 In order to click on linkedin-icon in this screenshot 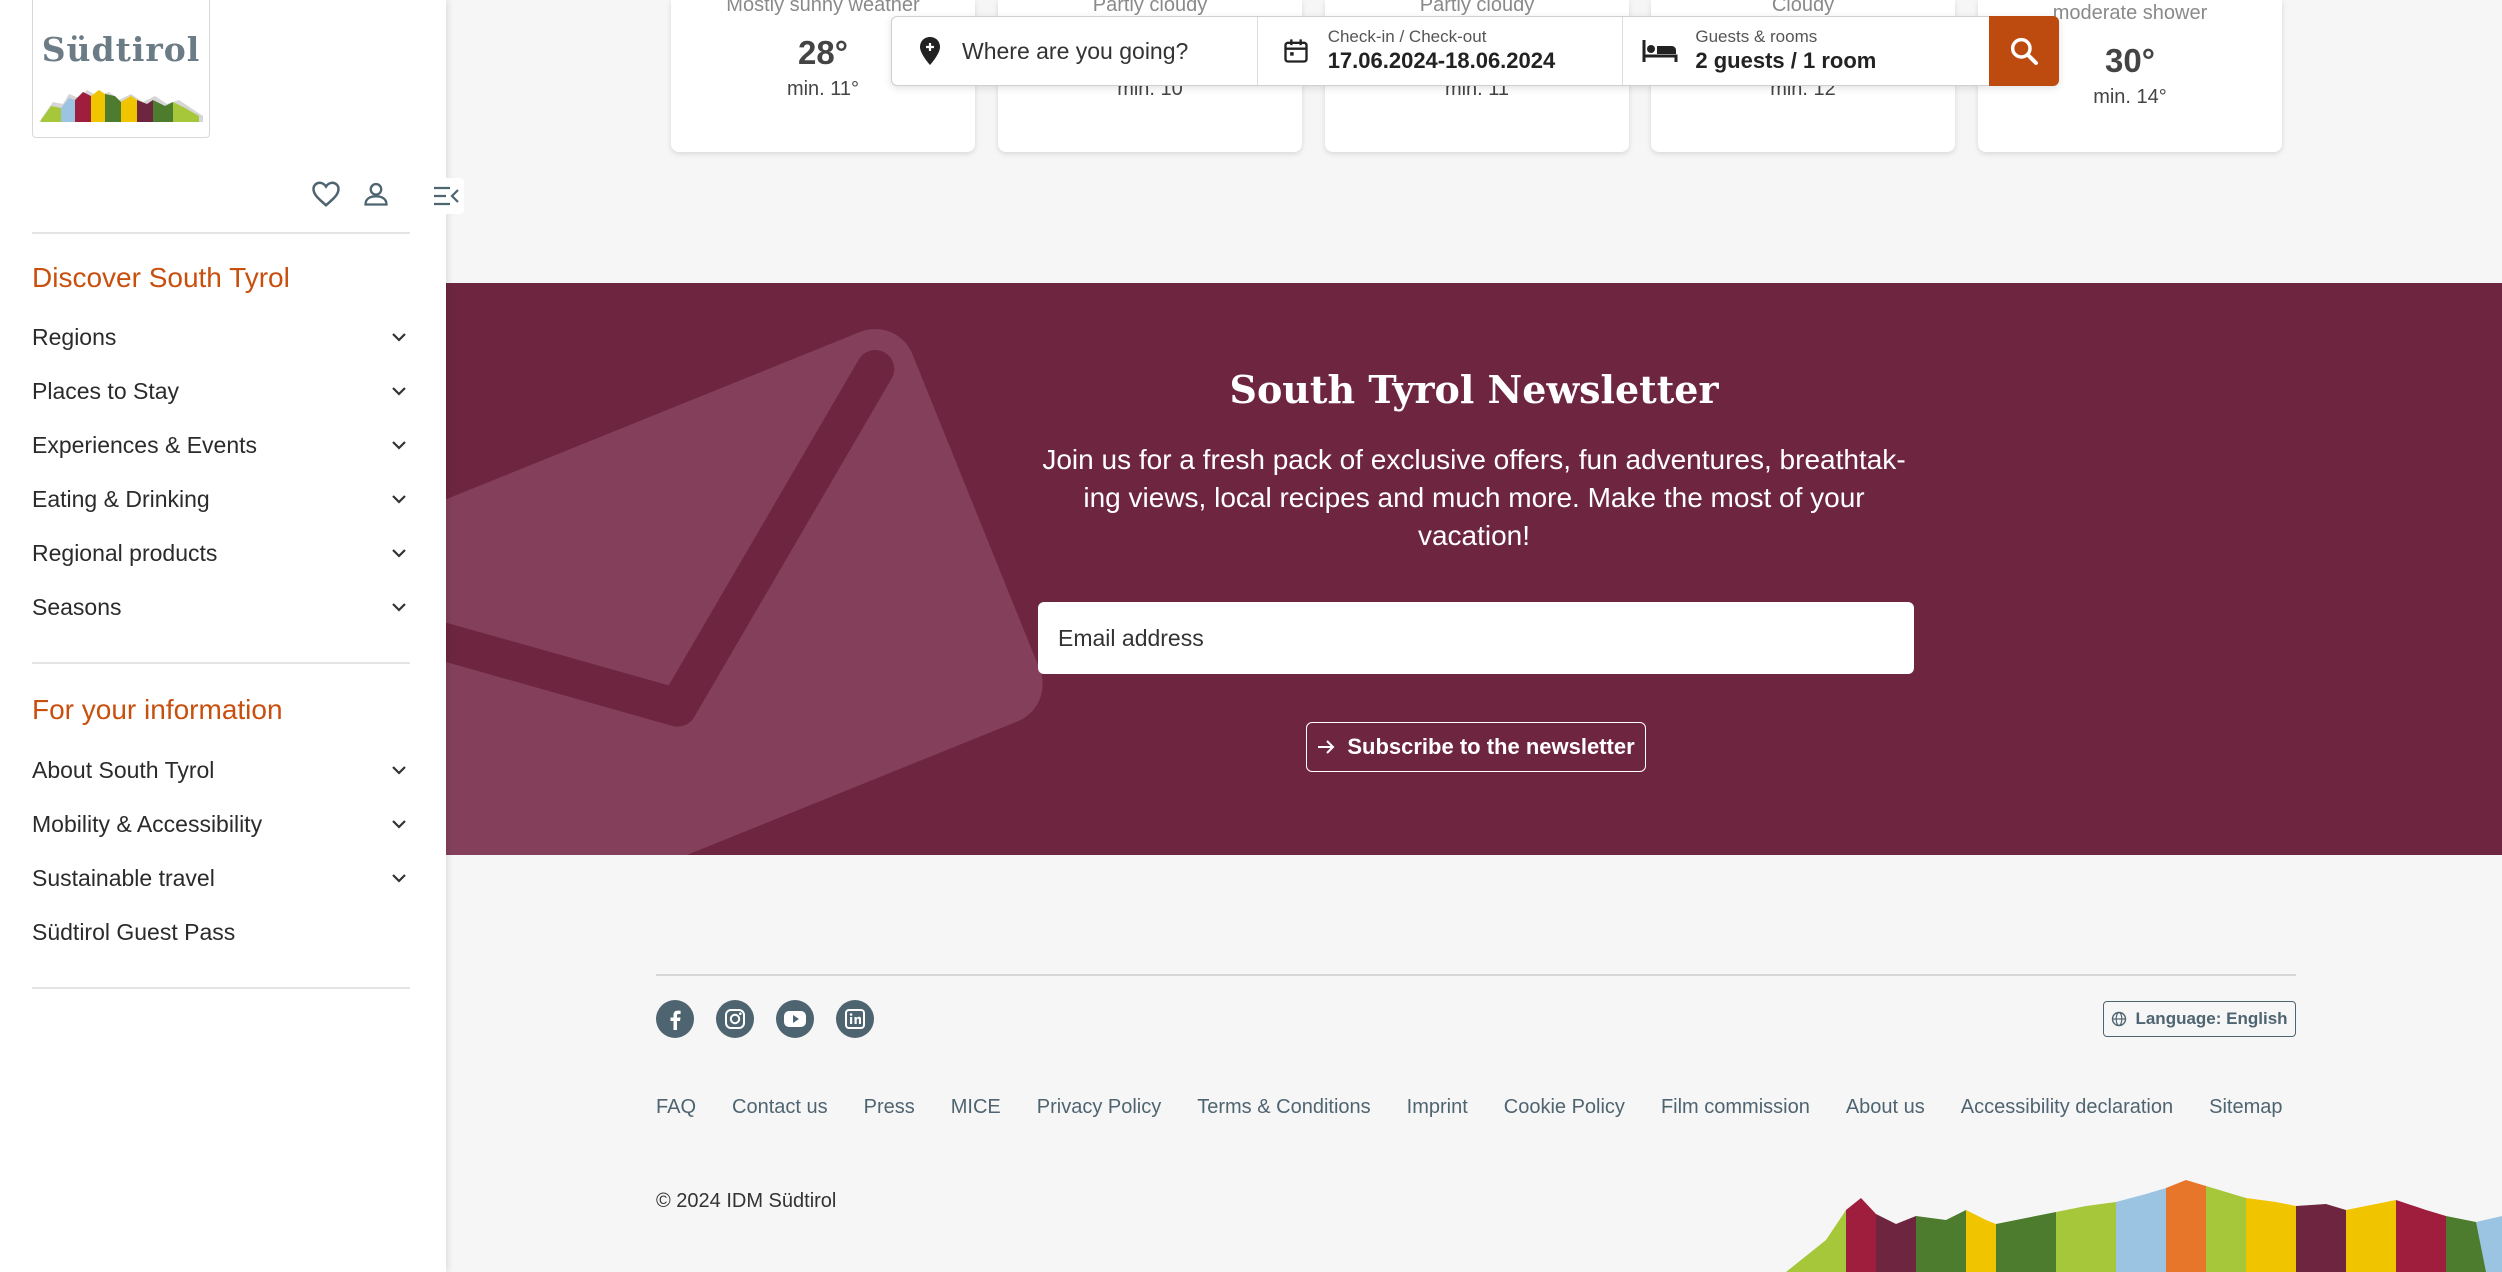, I will do `click(855, 1019)`.